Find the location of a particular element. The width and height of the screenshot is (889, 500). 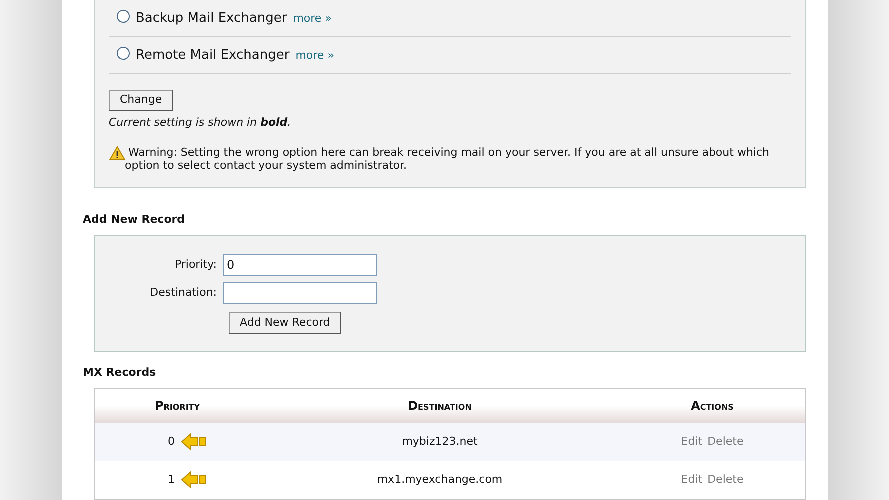

column-header: Actions is located at coordinates (712, 406).